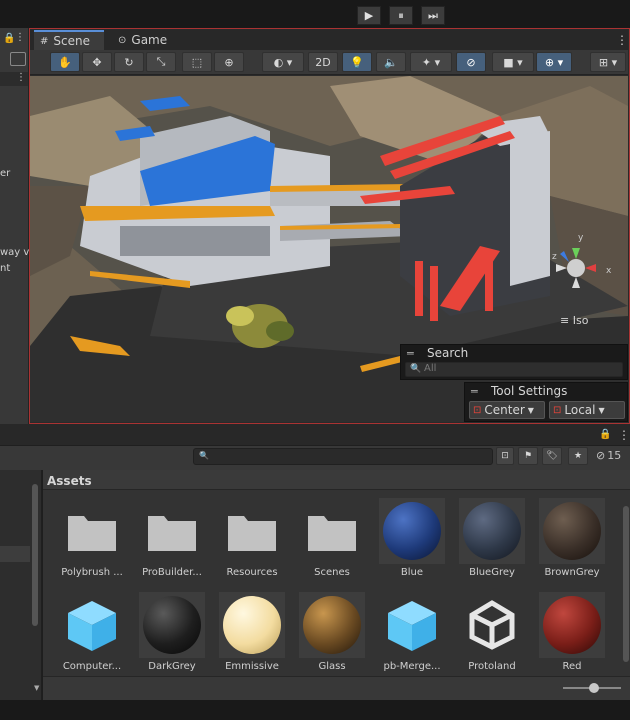  I want to click on toggle-2d-button: 2D, so click(323, 62).